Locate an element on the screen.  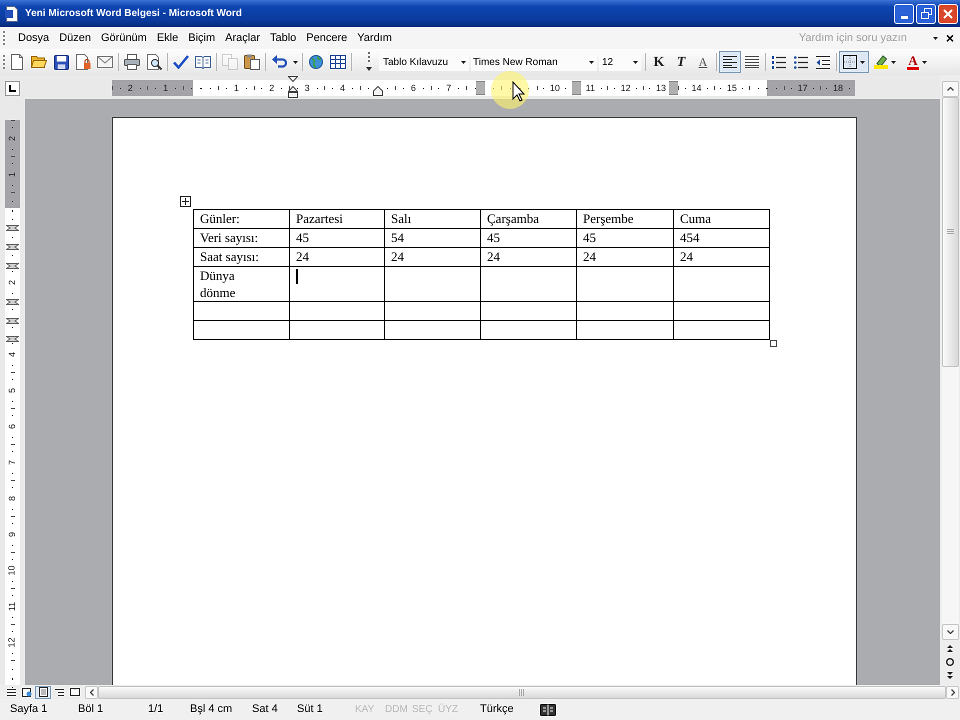
menu-item: Görünüm is located at coordinates (124, 38).